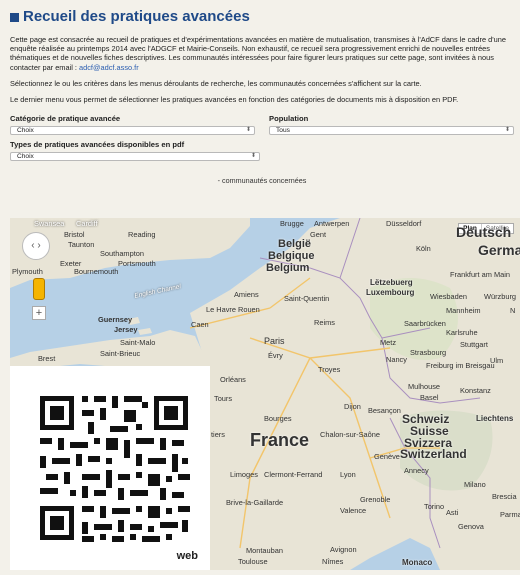 Image resolution: width=520 pixels, height=575 pixels. Describe the element at coordinates (115, 319) in the screenshot. I see `island-label: Guernsey` at that location.